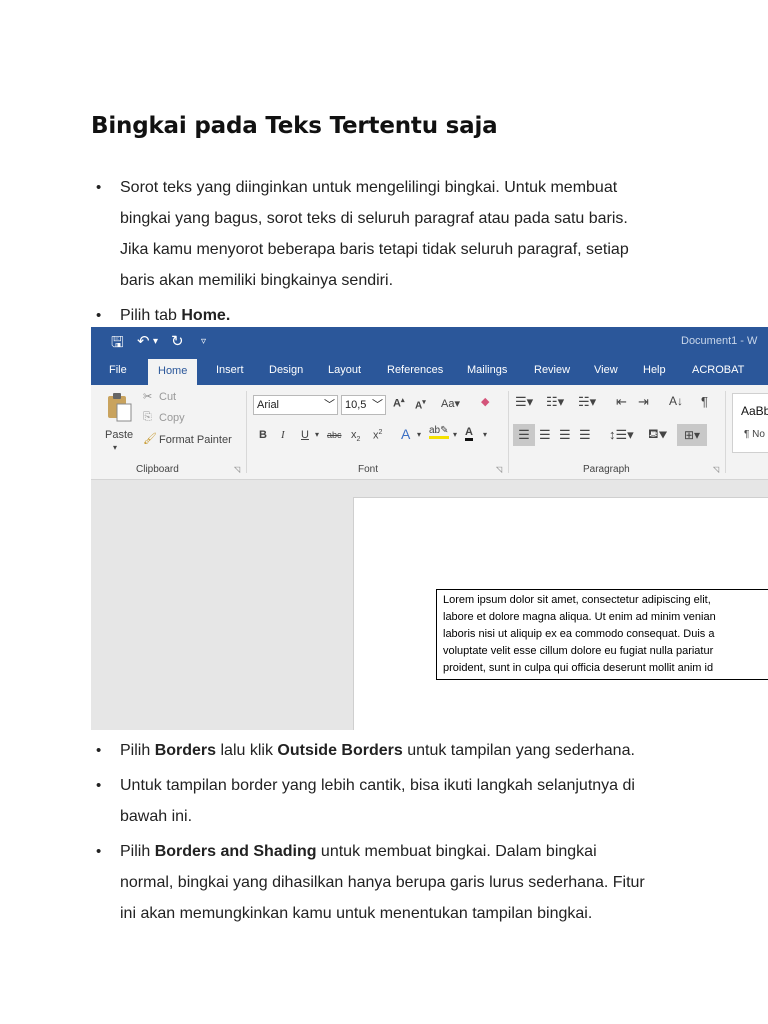 This screenshot has height=1024, width=768. Describe the element at coordinates (195, 440) in the screenshot. I see `format-painter-button: Format Painter` at that location.